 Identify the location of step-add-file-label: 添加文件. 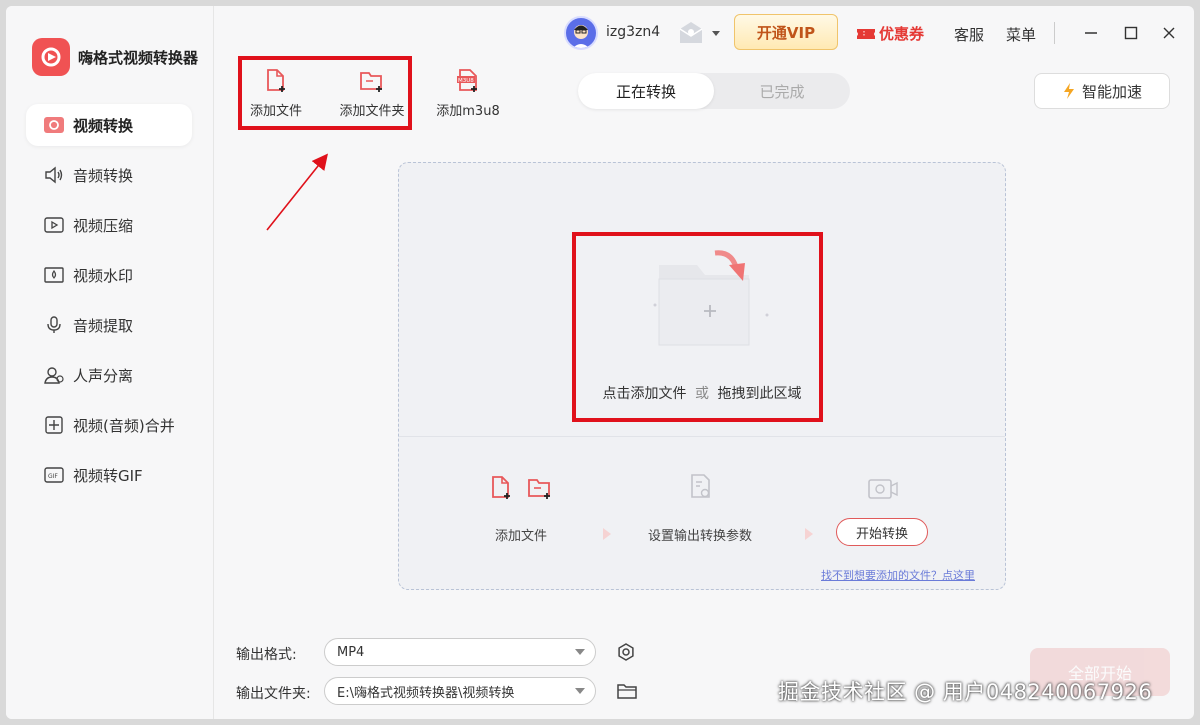
(521, 536).